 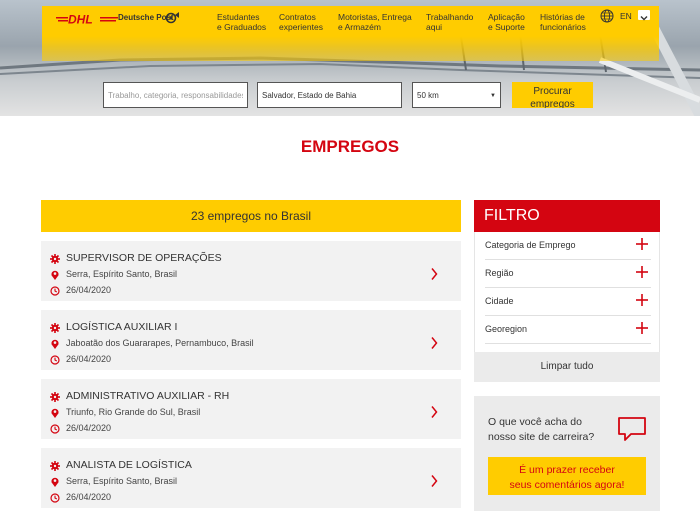 I want to click on filter-item-city: Cidade, so click(x=568, y=302).